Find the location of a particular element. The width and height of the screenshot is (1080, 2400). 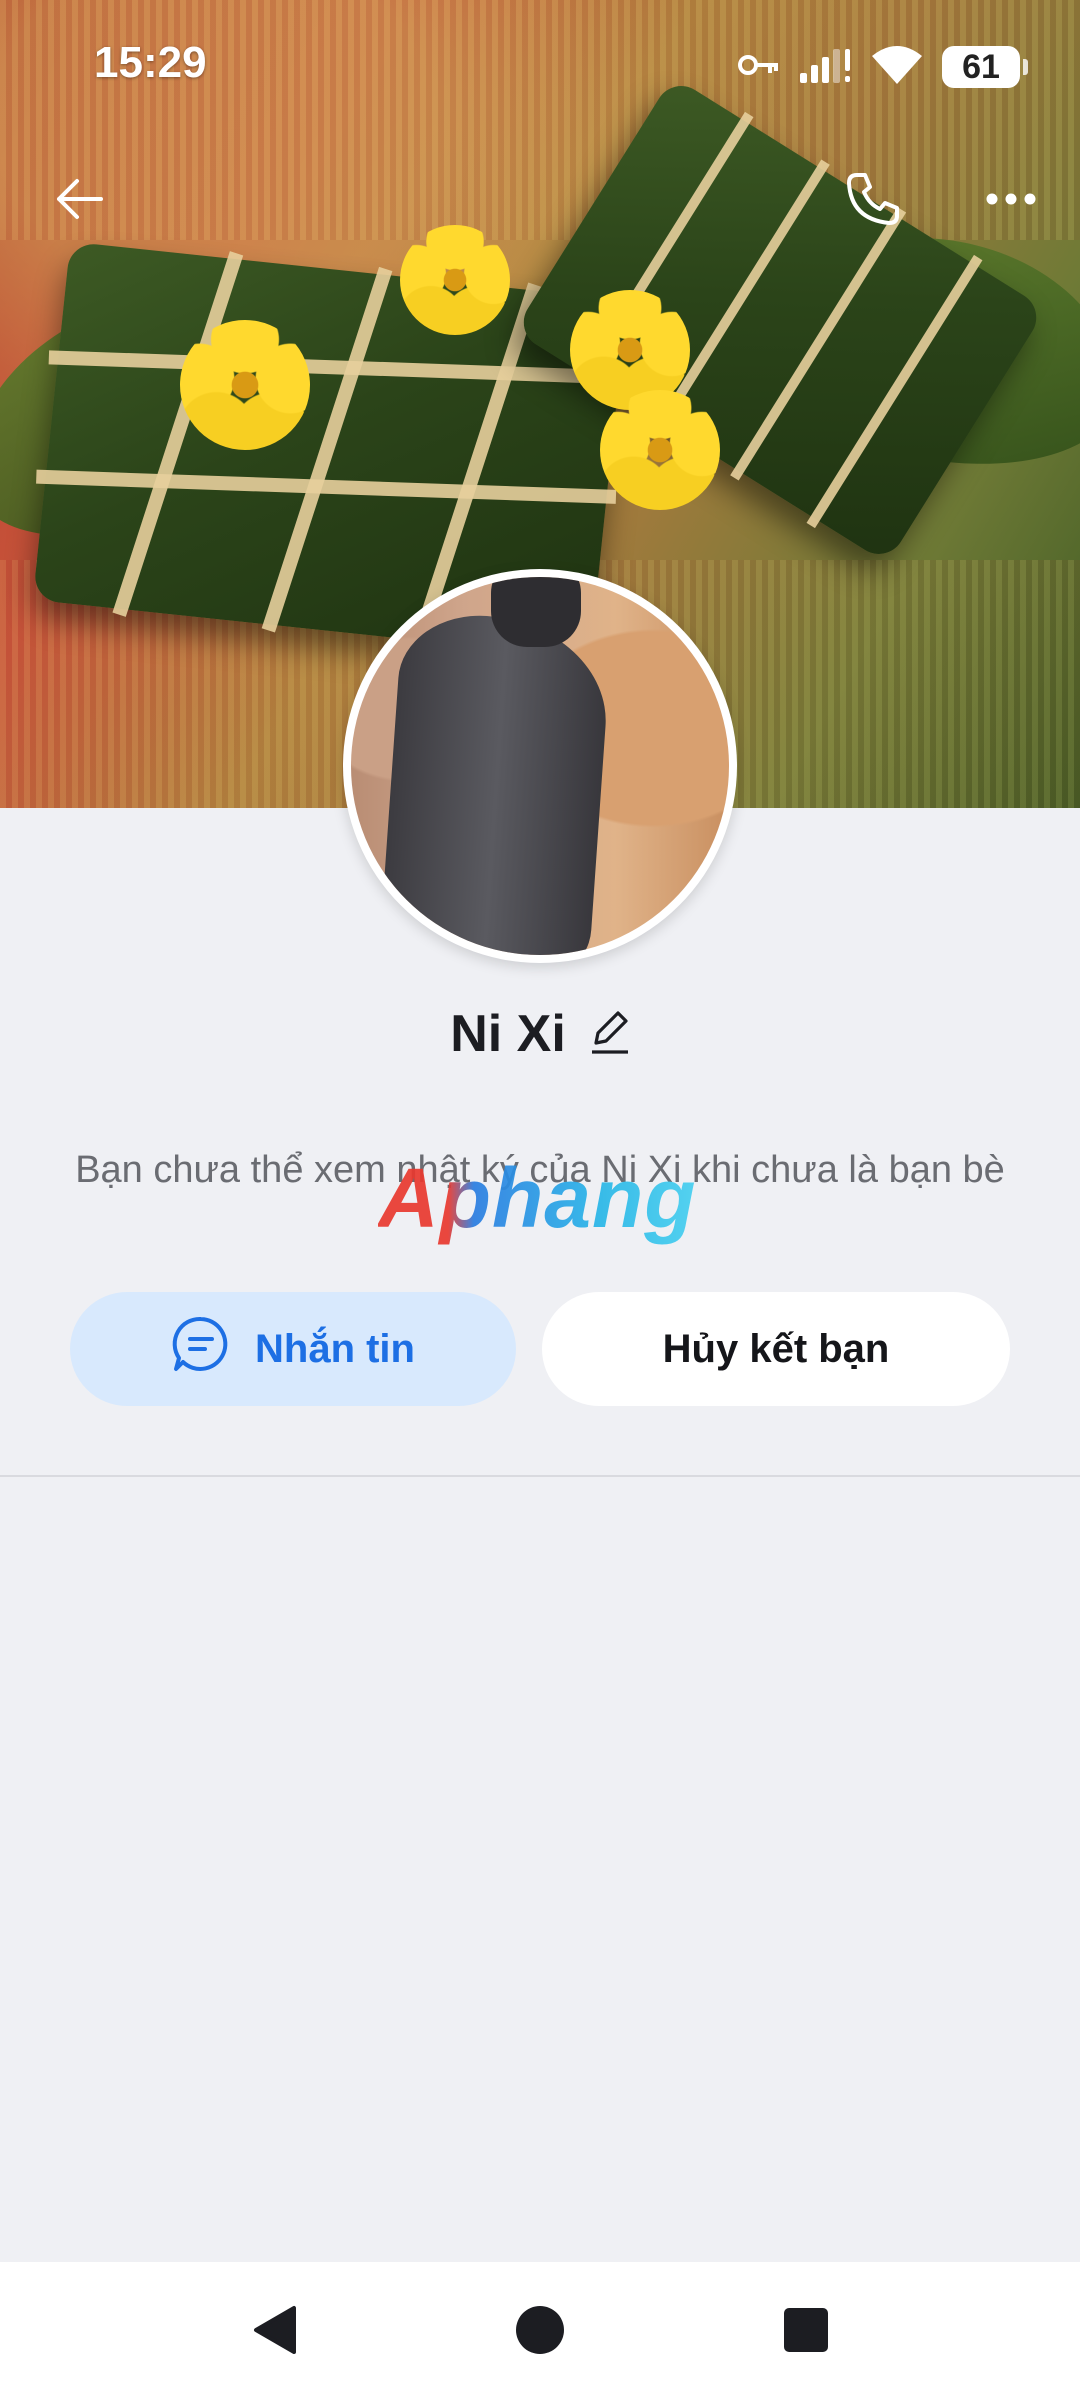

unfriend-button-label: Hủy kết bạn is located at coordinates (776, 1348).